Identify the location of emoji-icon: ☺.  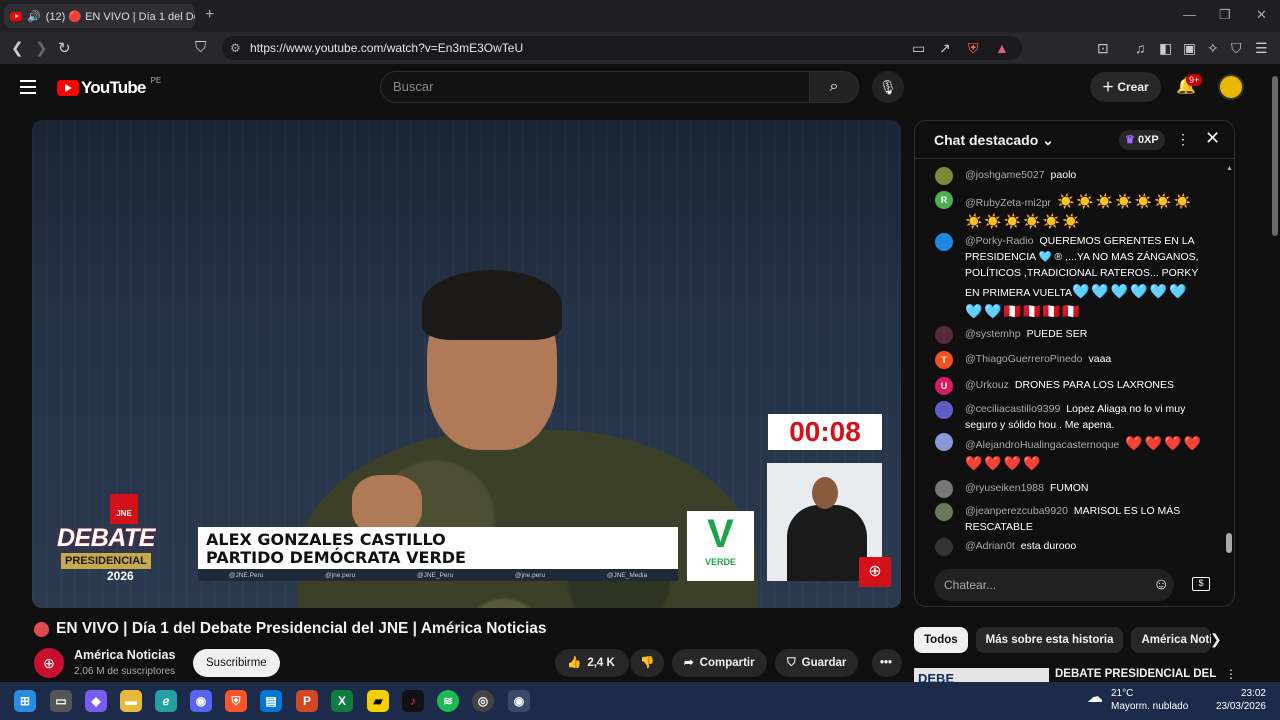
(1161, 585).